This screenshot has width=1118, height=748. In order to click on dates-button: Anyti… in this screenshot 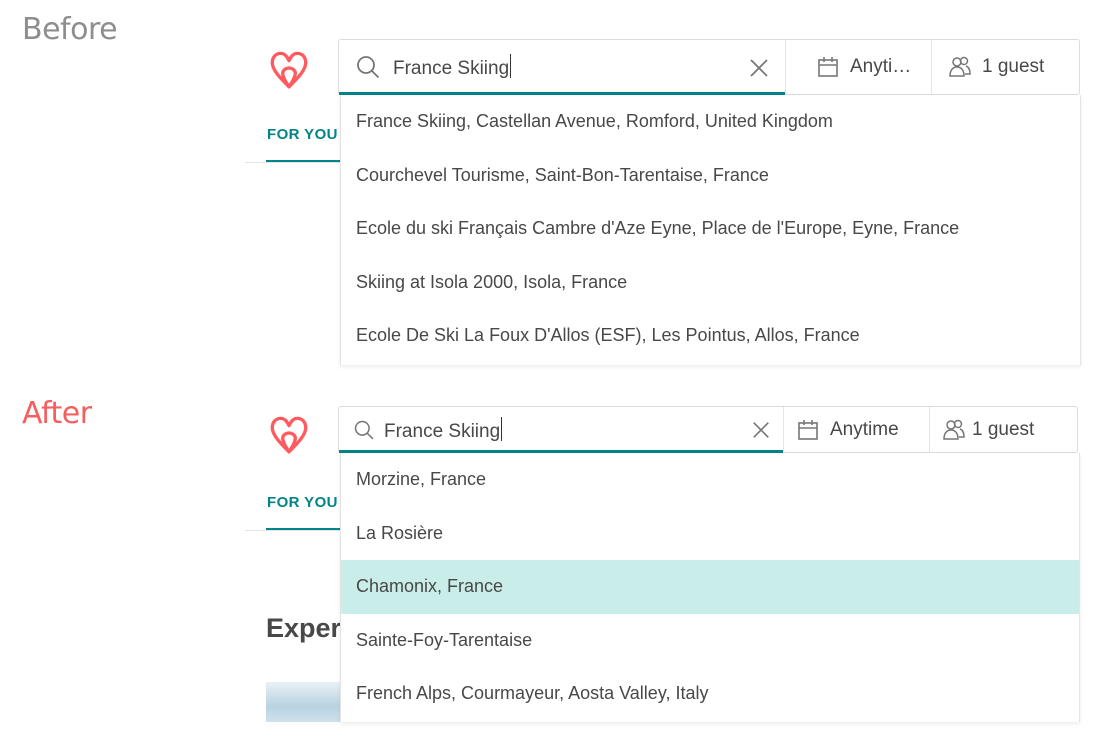, I will do `click(859, 67)`.